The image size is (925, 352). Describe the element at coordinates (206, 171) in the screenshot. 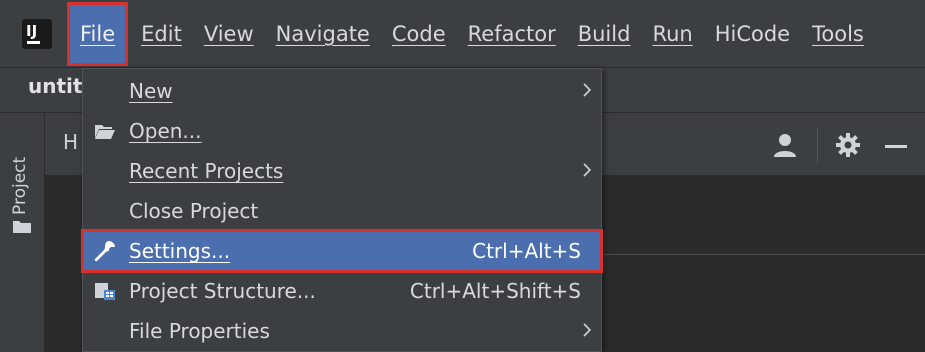

I see `menu-item-label: Recent Projects` at that location.